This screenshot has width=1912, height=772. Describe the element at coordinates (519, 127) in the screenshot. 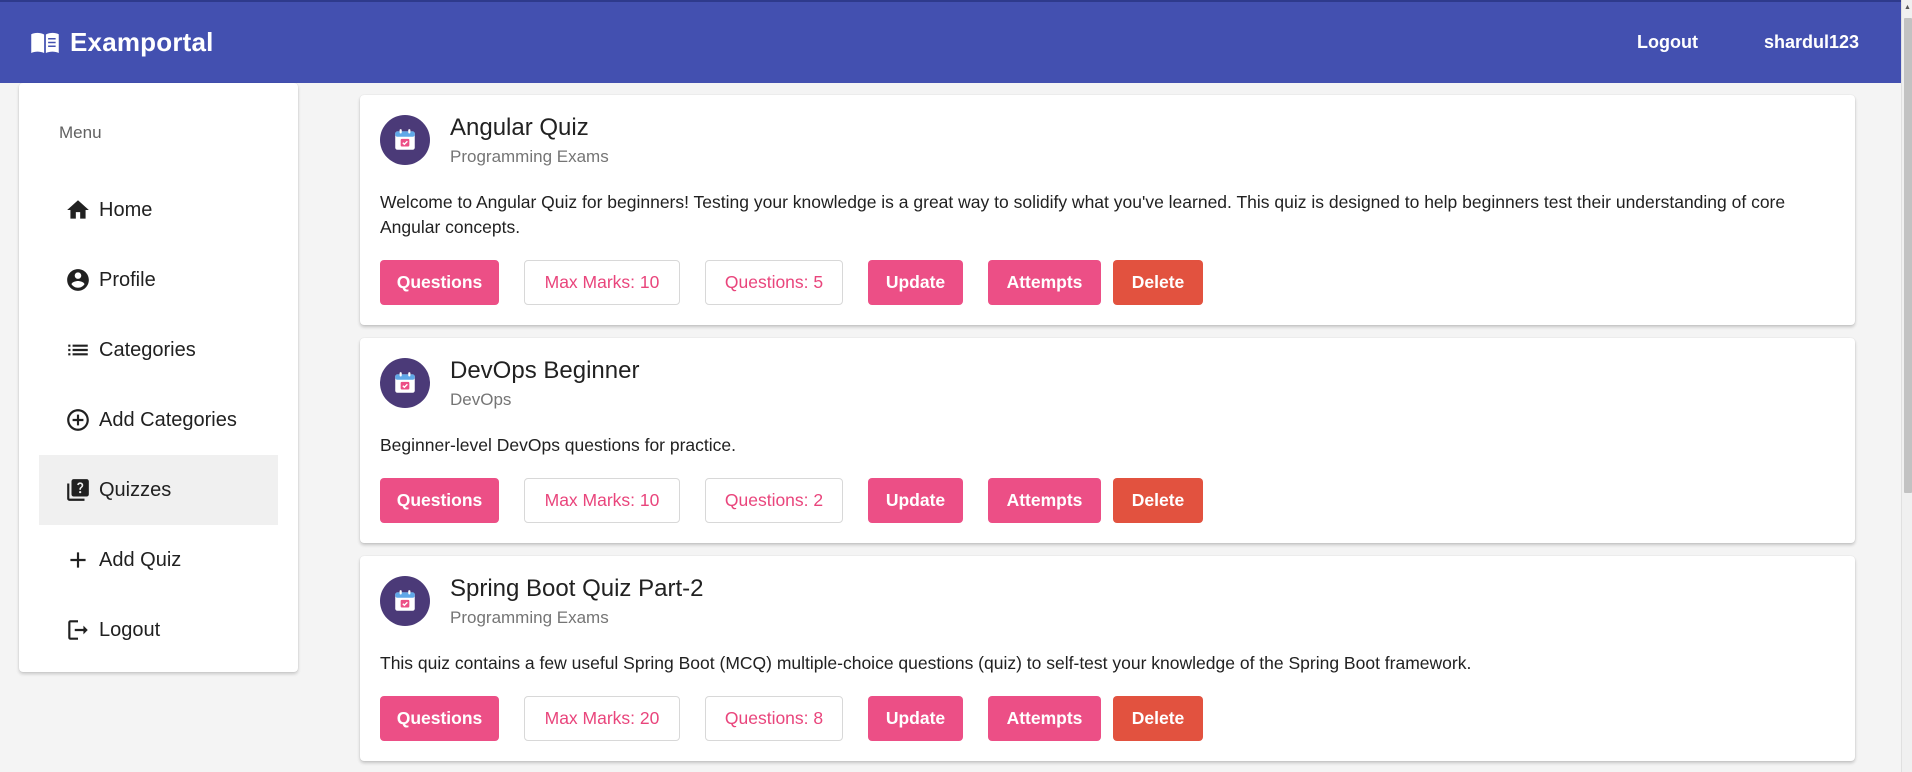

I see `quiz-title: Angular Quiz` at that location.